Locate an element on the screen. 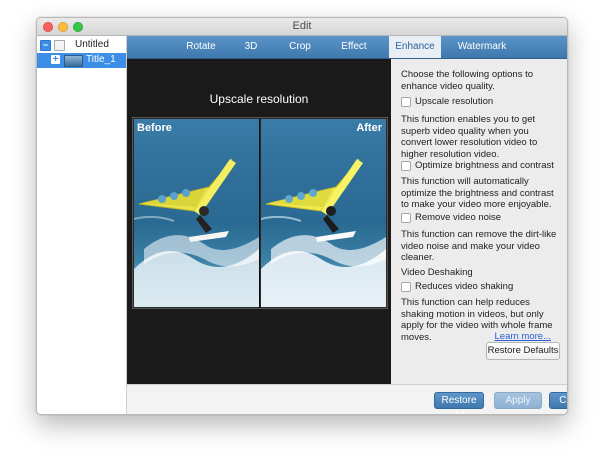 The width and height of the screenshot is (600, 460). tab-crop: Crop is located at coordinates (300, 47).